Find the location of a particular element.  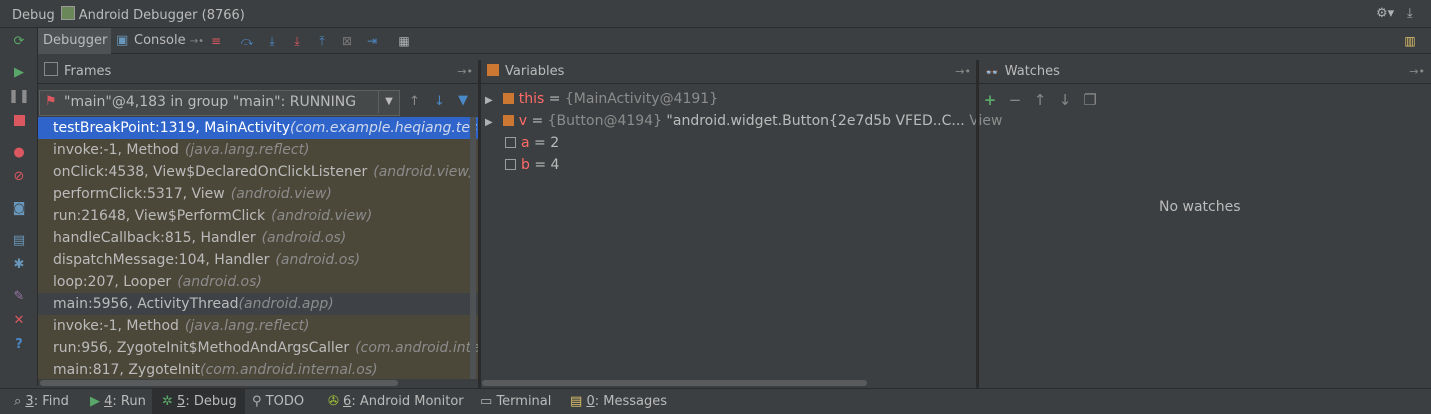

view-breakpoints-icon: ● is located at coordinates (19, 152).